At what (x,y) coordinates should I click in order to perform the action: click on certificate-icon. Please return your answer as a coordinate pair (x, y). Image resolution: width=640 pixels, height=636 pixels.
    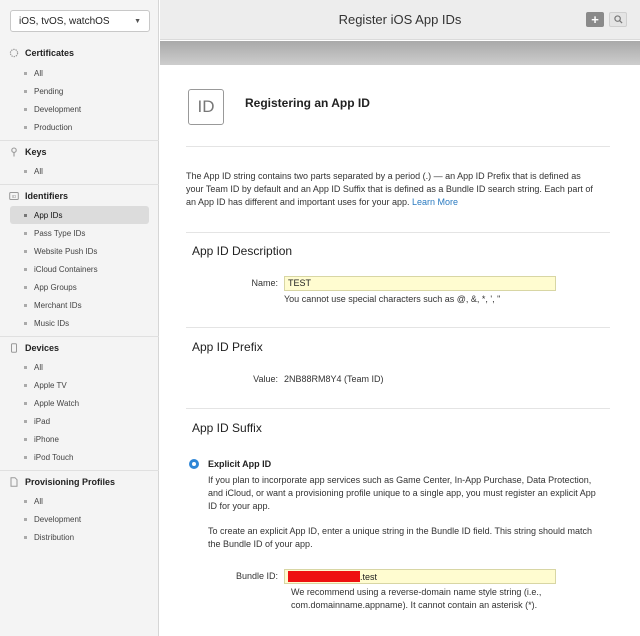
    Looking at the image, I should click on (14, 53).